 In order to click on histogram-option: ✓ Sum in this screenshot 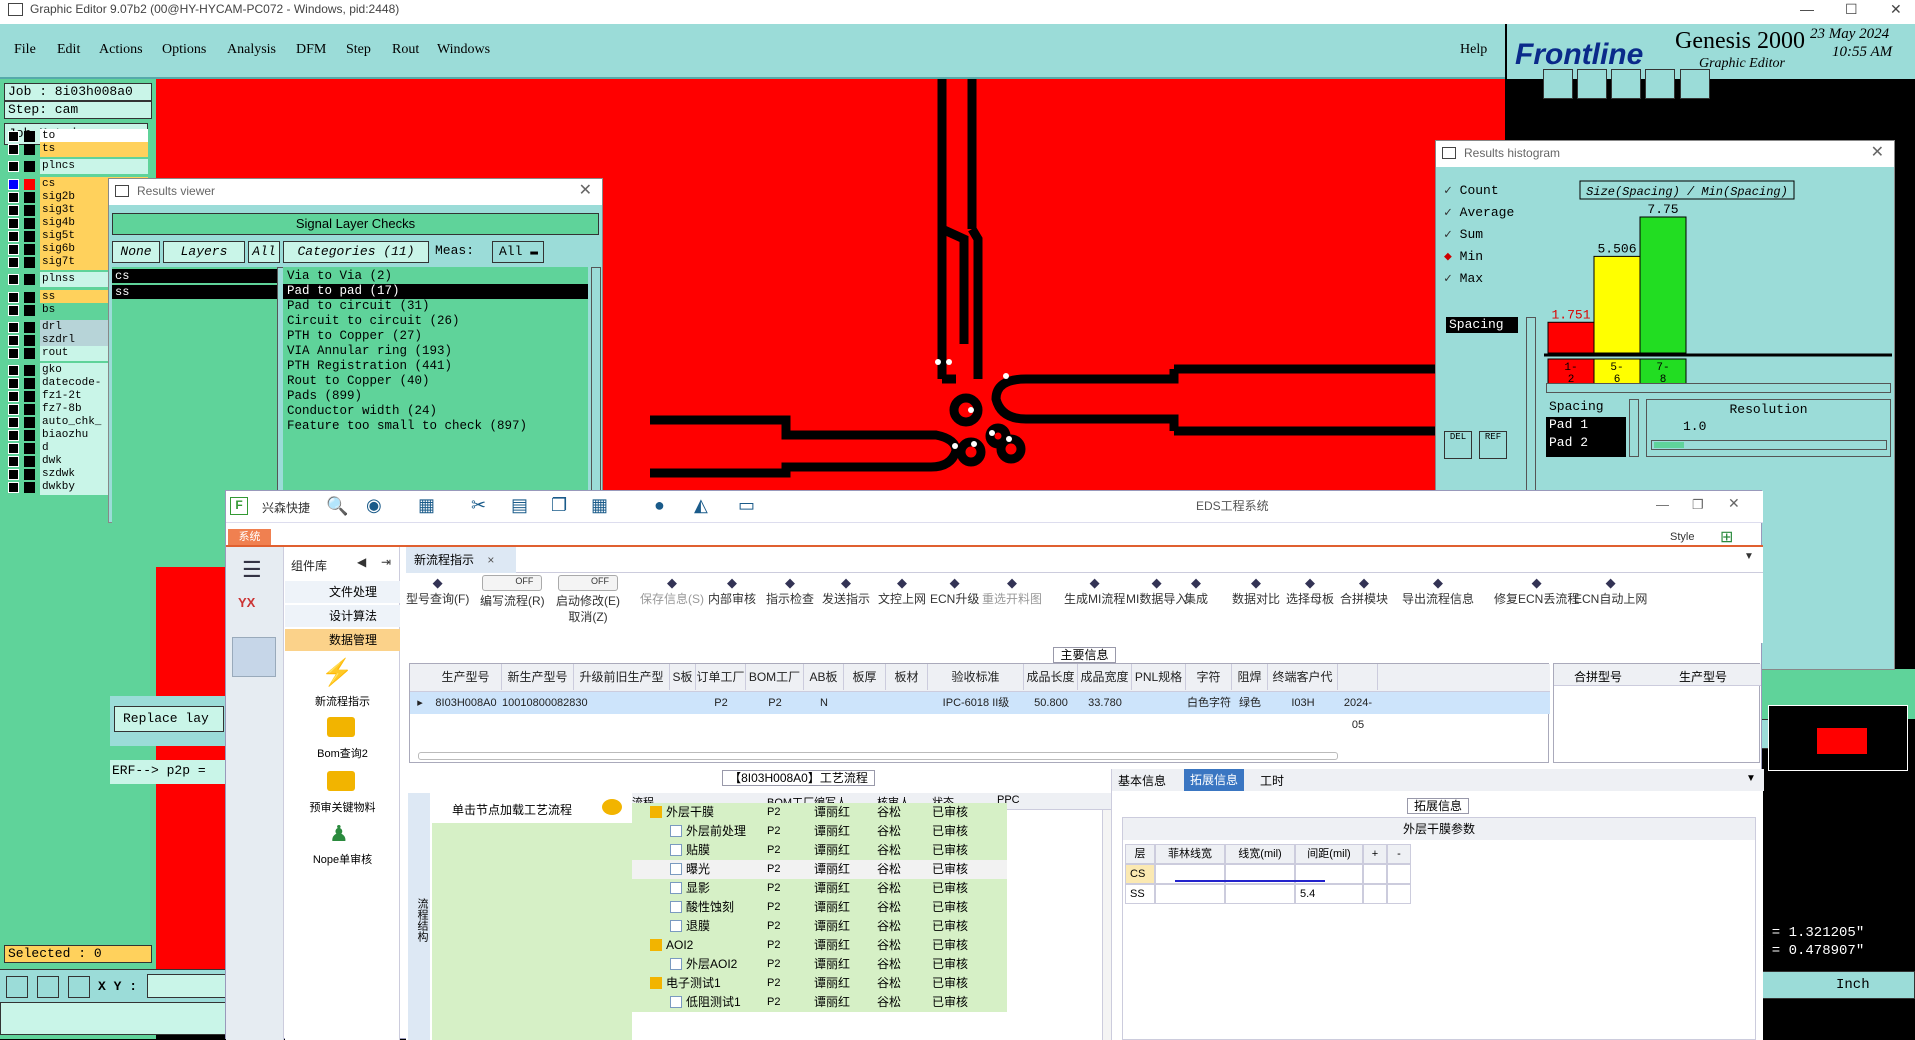, I will do `click(1463, 234)`.